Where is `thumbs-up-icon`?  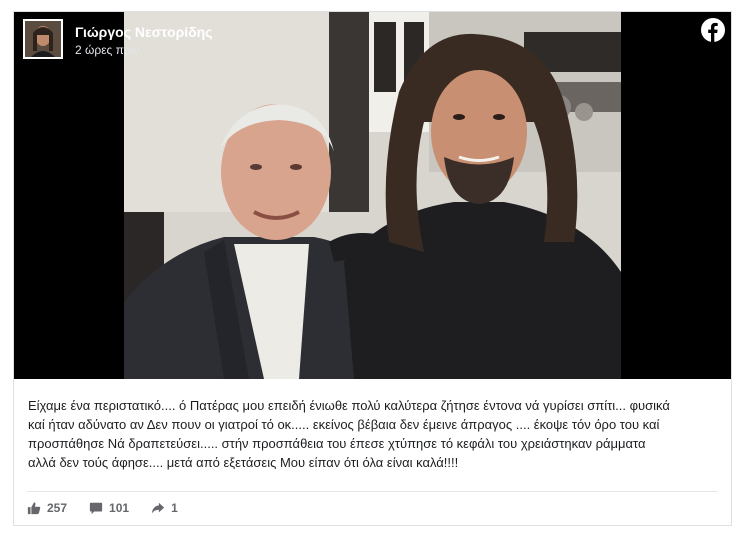 thumbs-up-icon is located at coordinates (34, 508).